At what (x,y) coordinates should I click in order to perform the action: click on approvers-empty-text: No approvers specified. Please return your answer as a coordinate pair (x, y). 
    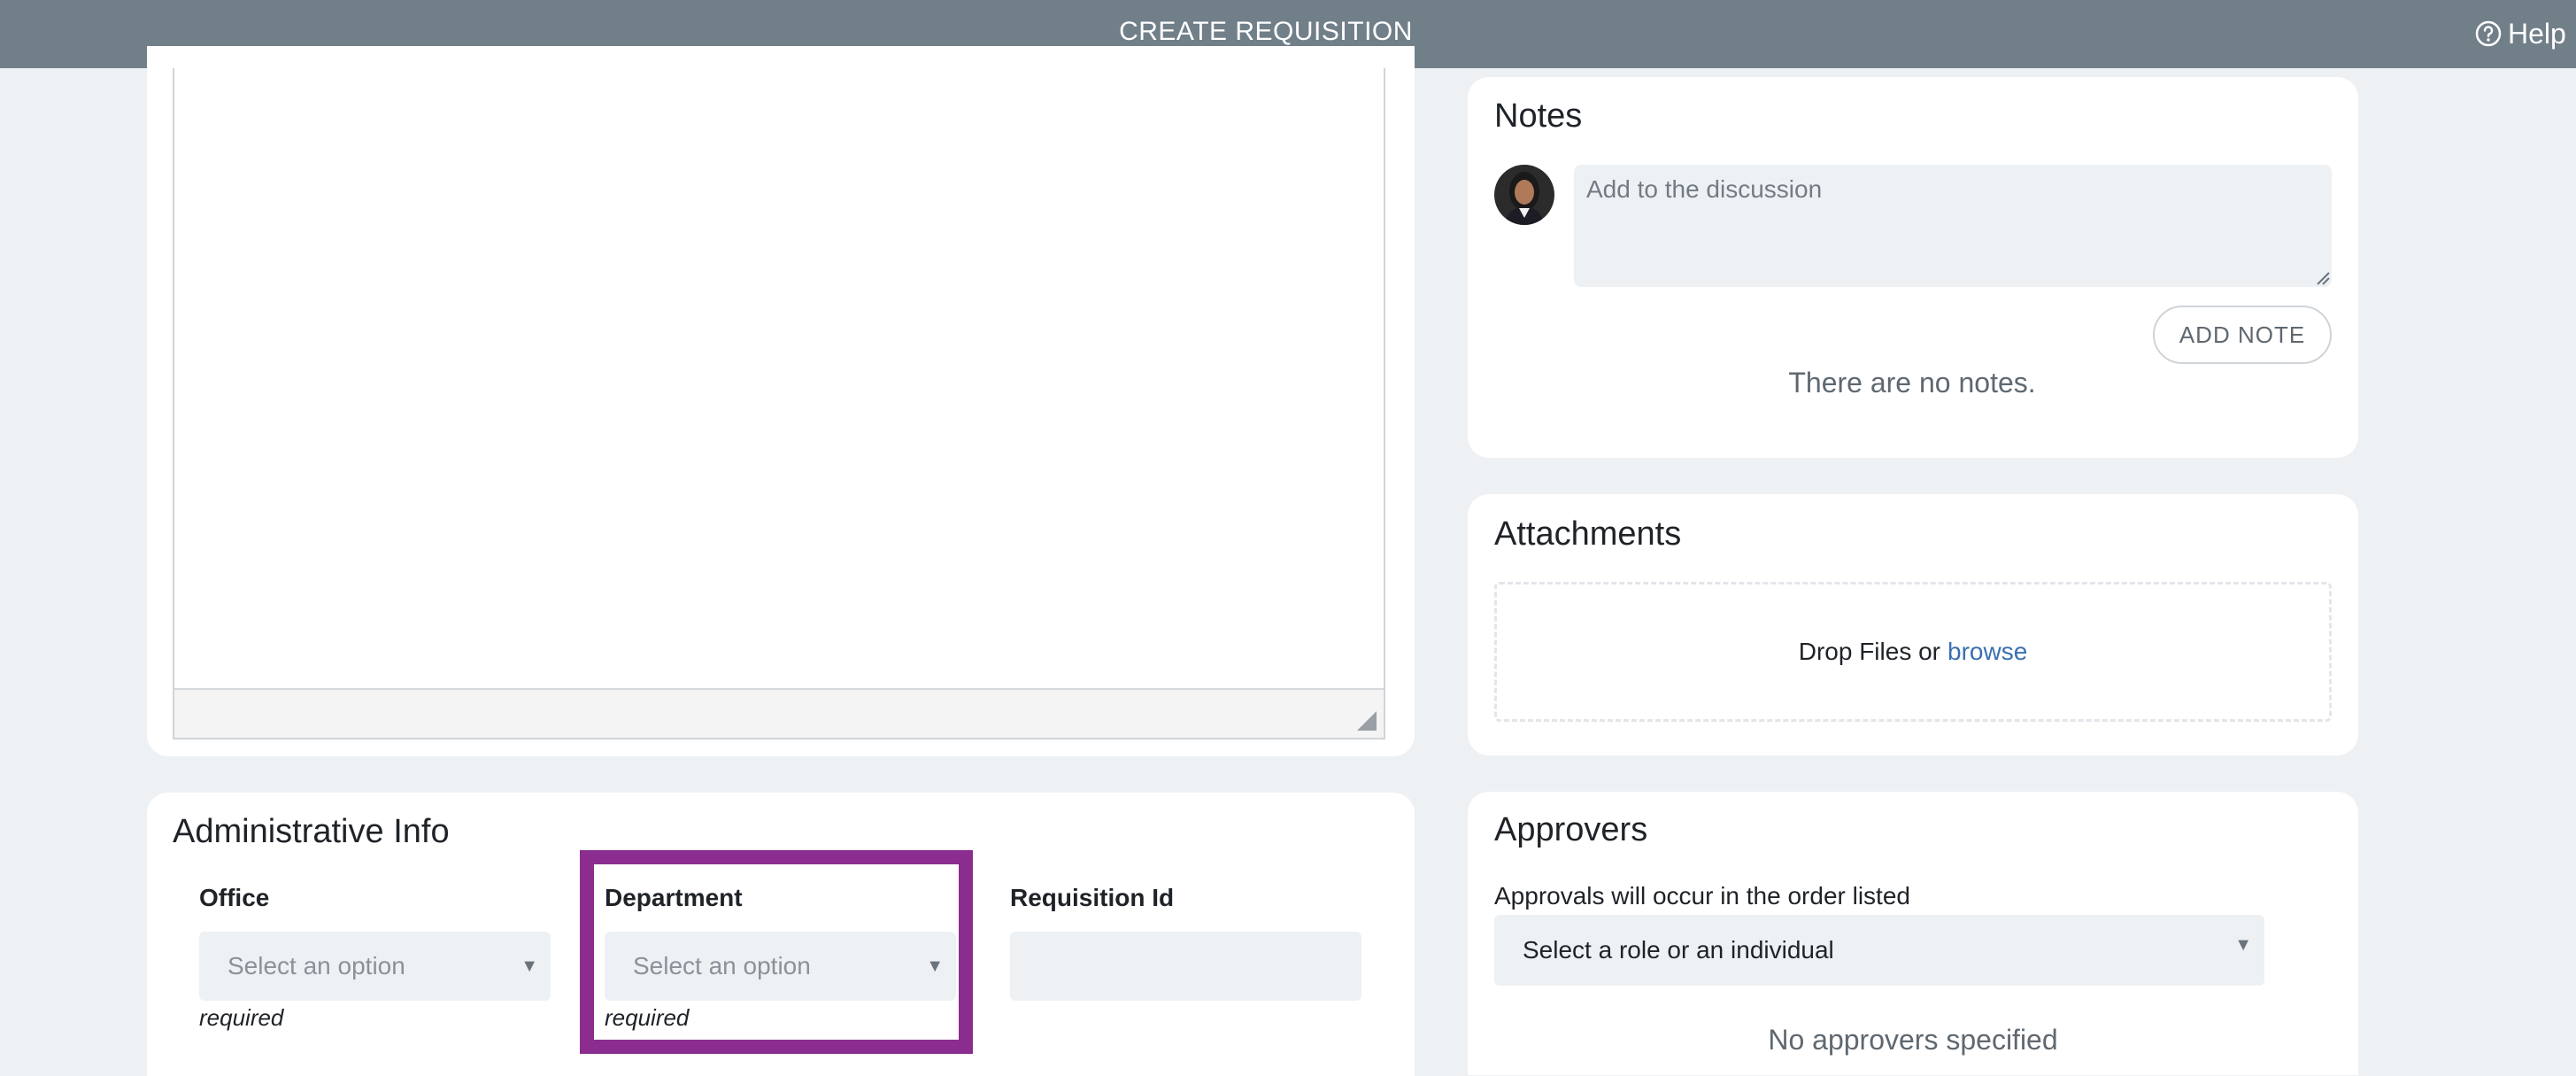
    Looking at the image, I should click on (1913, 1040).